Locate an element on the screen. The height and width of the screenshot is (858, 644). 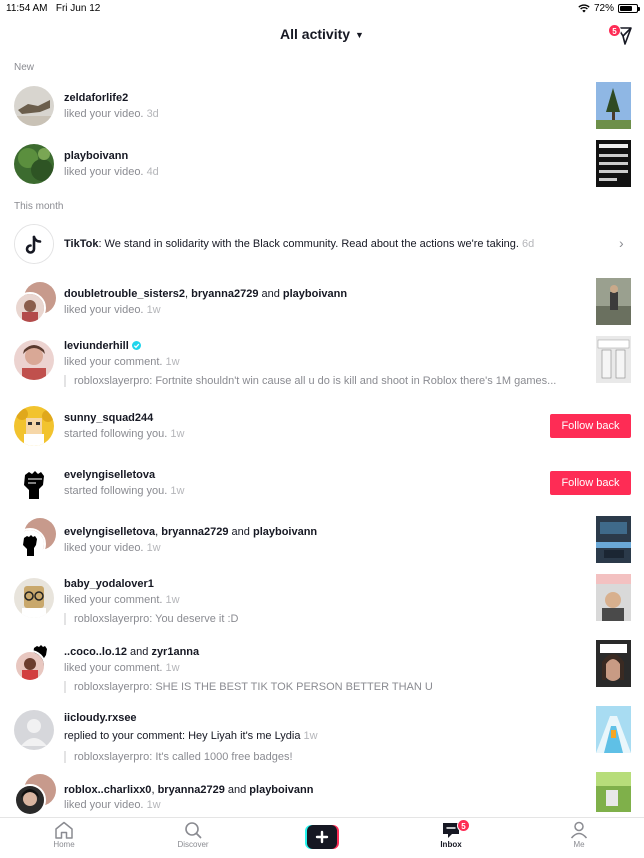
direct-messages-button: 5 is located at coordinates (621, 35).